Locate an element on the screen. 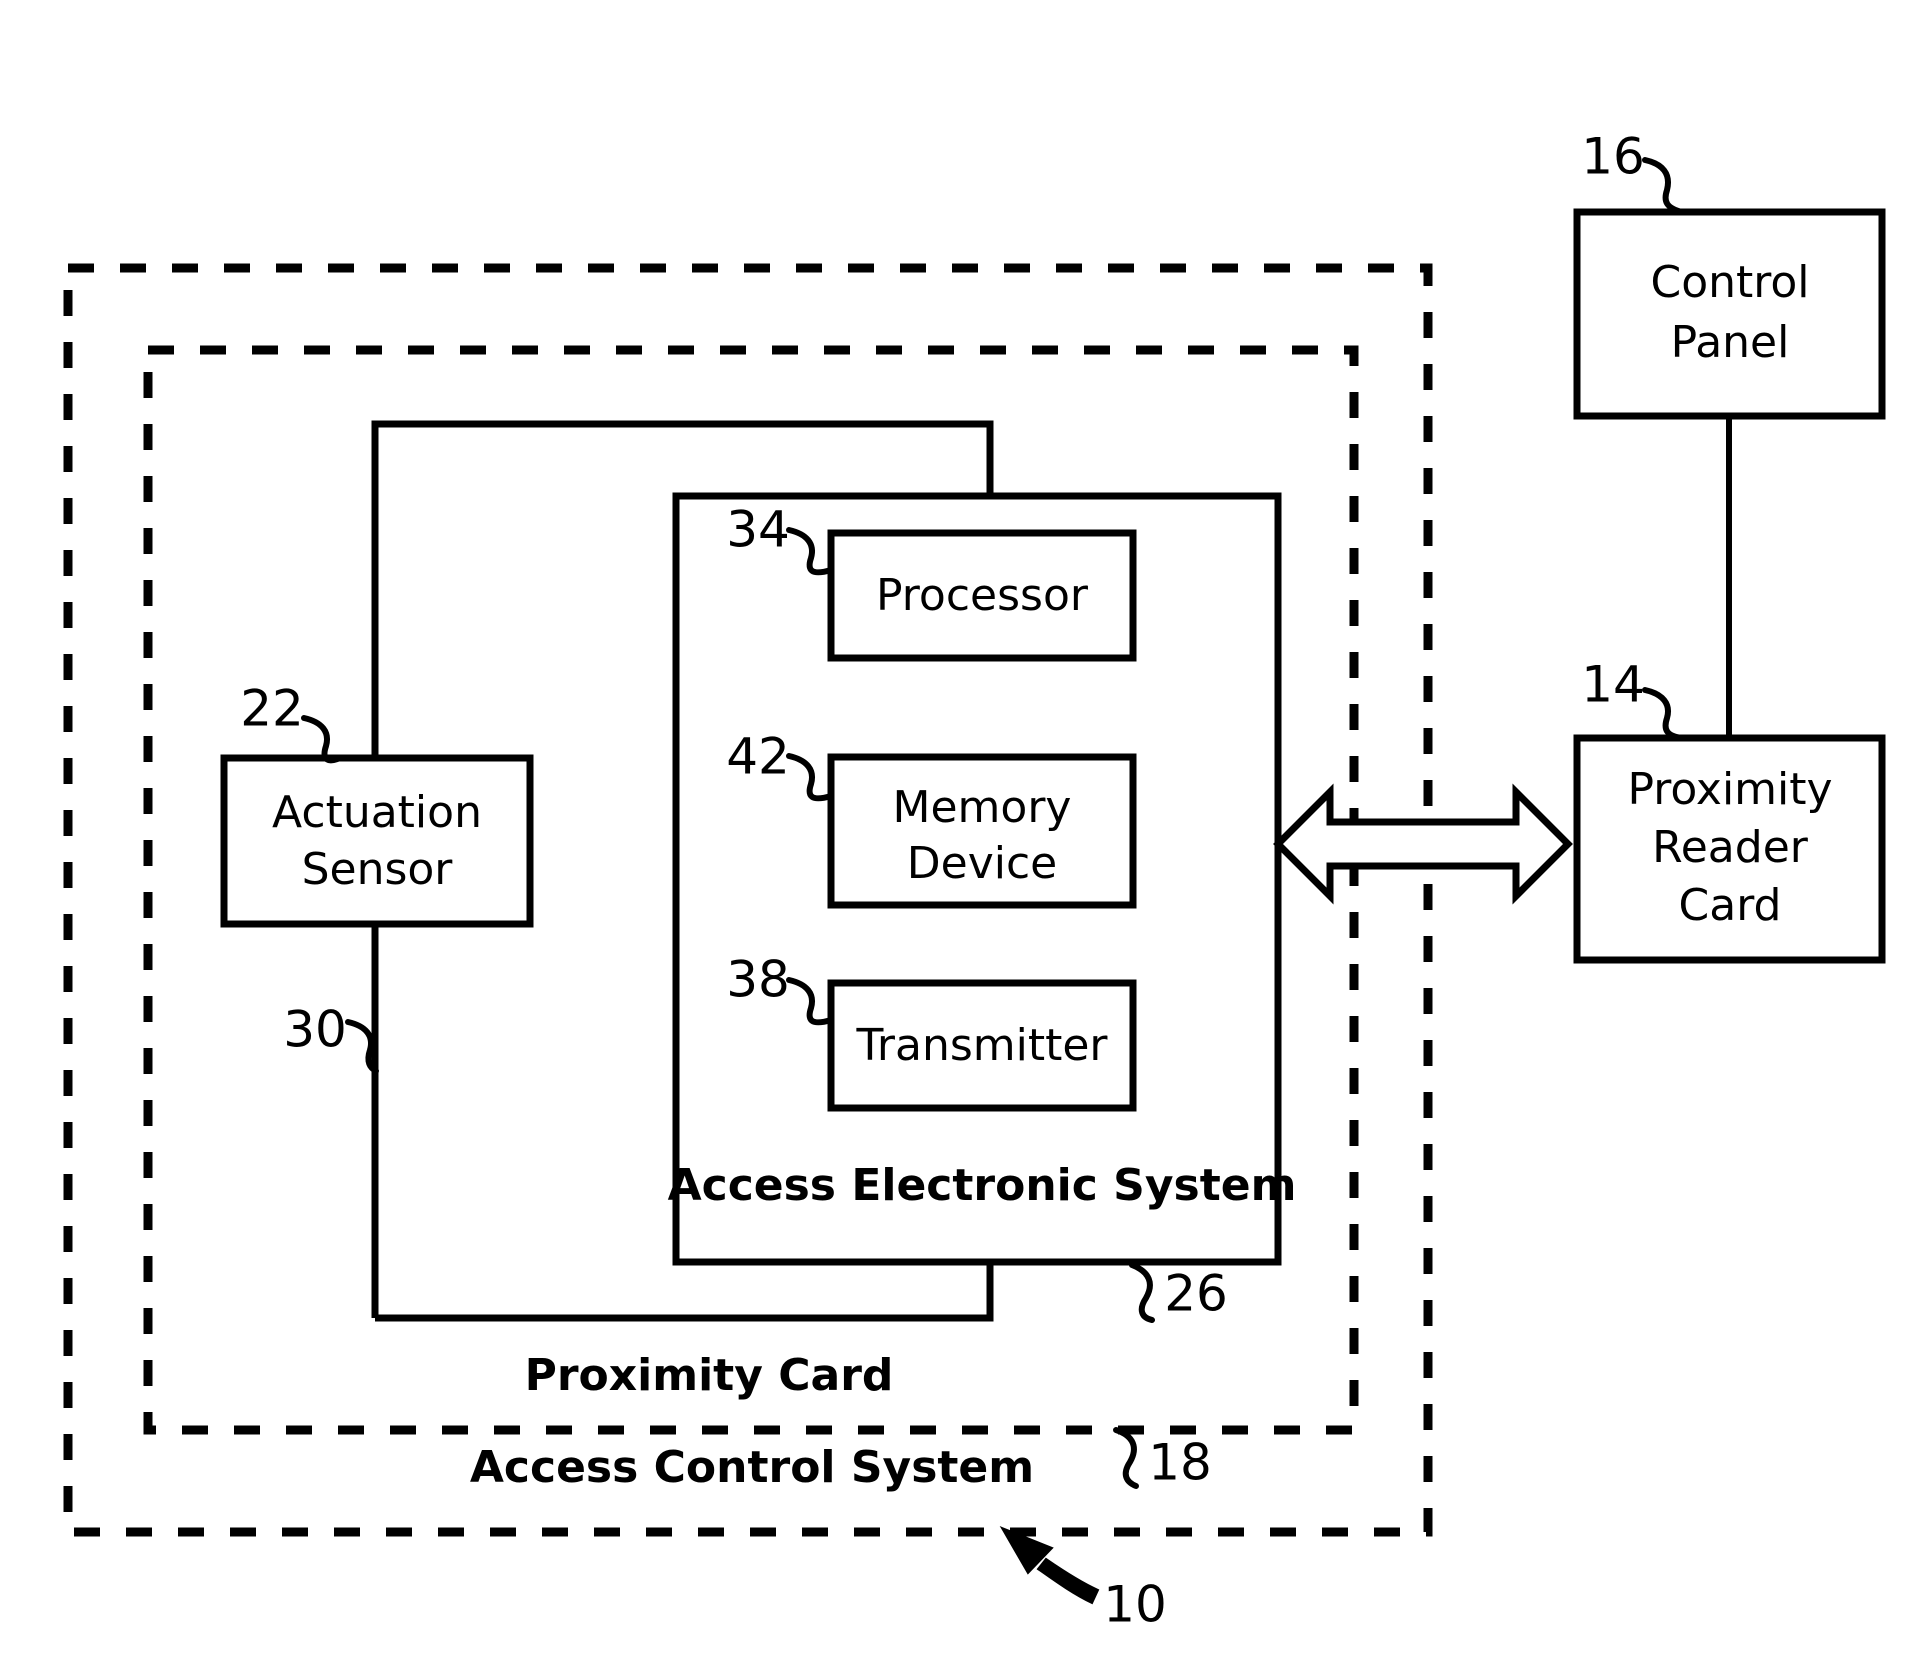 Image resolution: width=1930 pixels, height=1670 pixels. ref-38: 38 is located at coordinates (758, 980).